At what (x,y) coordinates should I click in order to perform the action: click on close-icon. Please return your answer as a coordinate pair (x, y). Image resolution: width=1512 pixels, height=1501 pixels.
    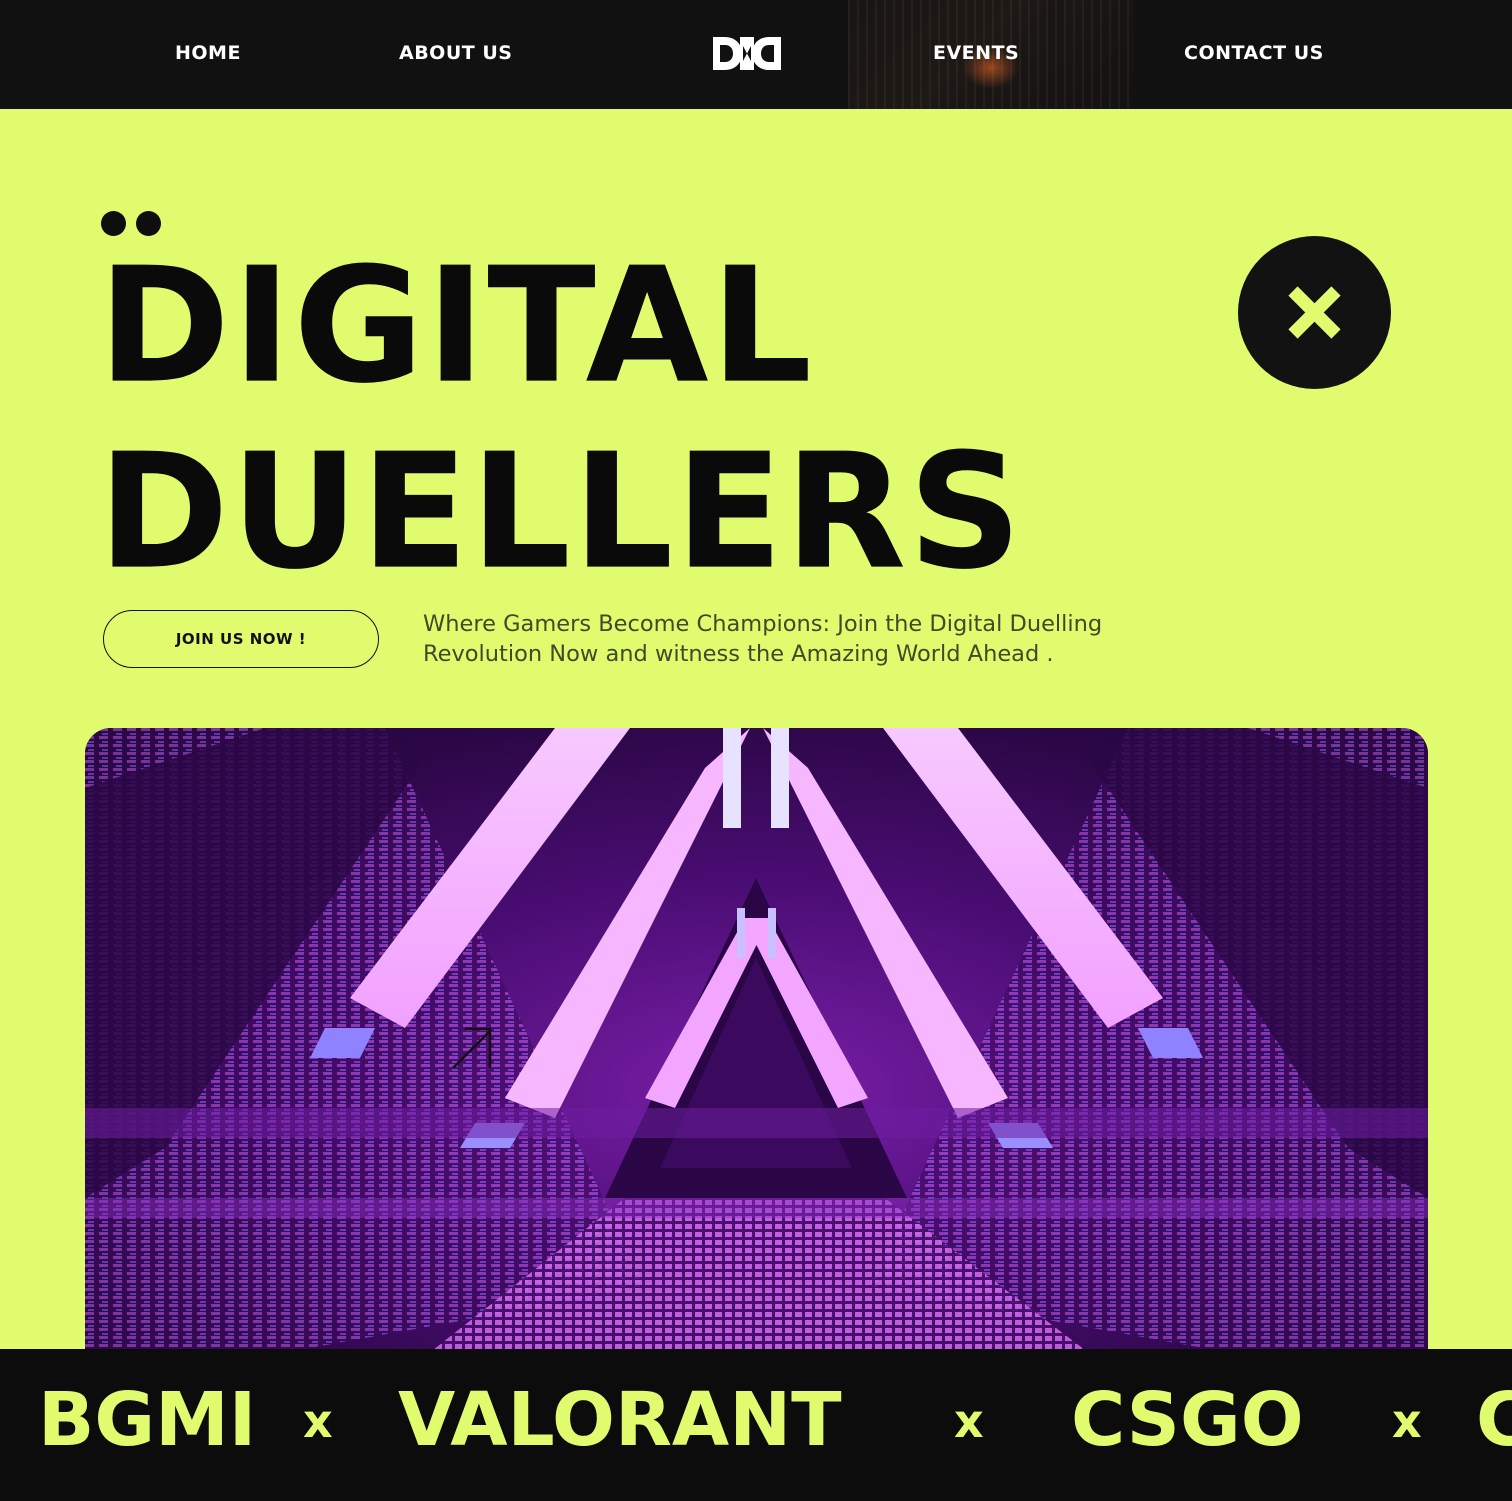
    Looking at the image, I should click on (1314, 312).